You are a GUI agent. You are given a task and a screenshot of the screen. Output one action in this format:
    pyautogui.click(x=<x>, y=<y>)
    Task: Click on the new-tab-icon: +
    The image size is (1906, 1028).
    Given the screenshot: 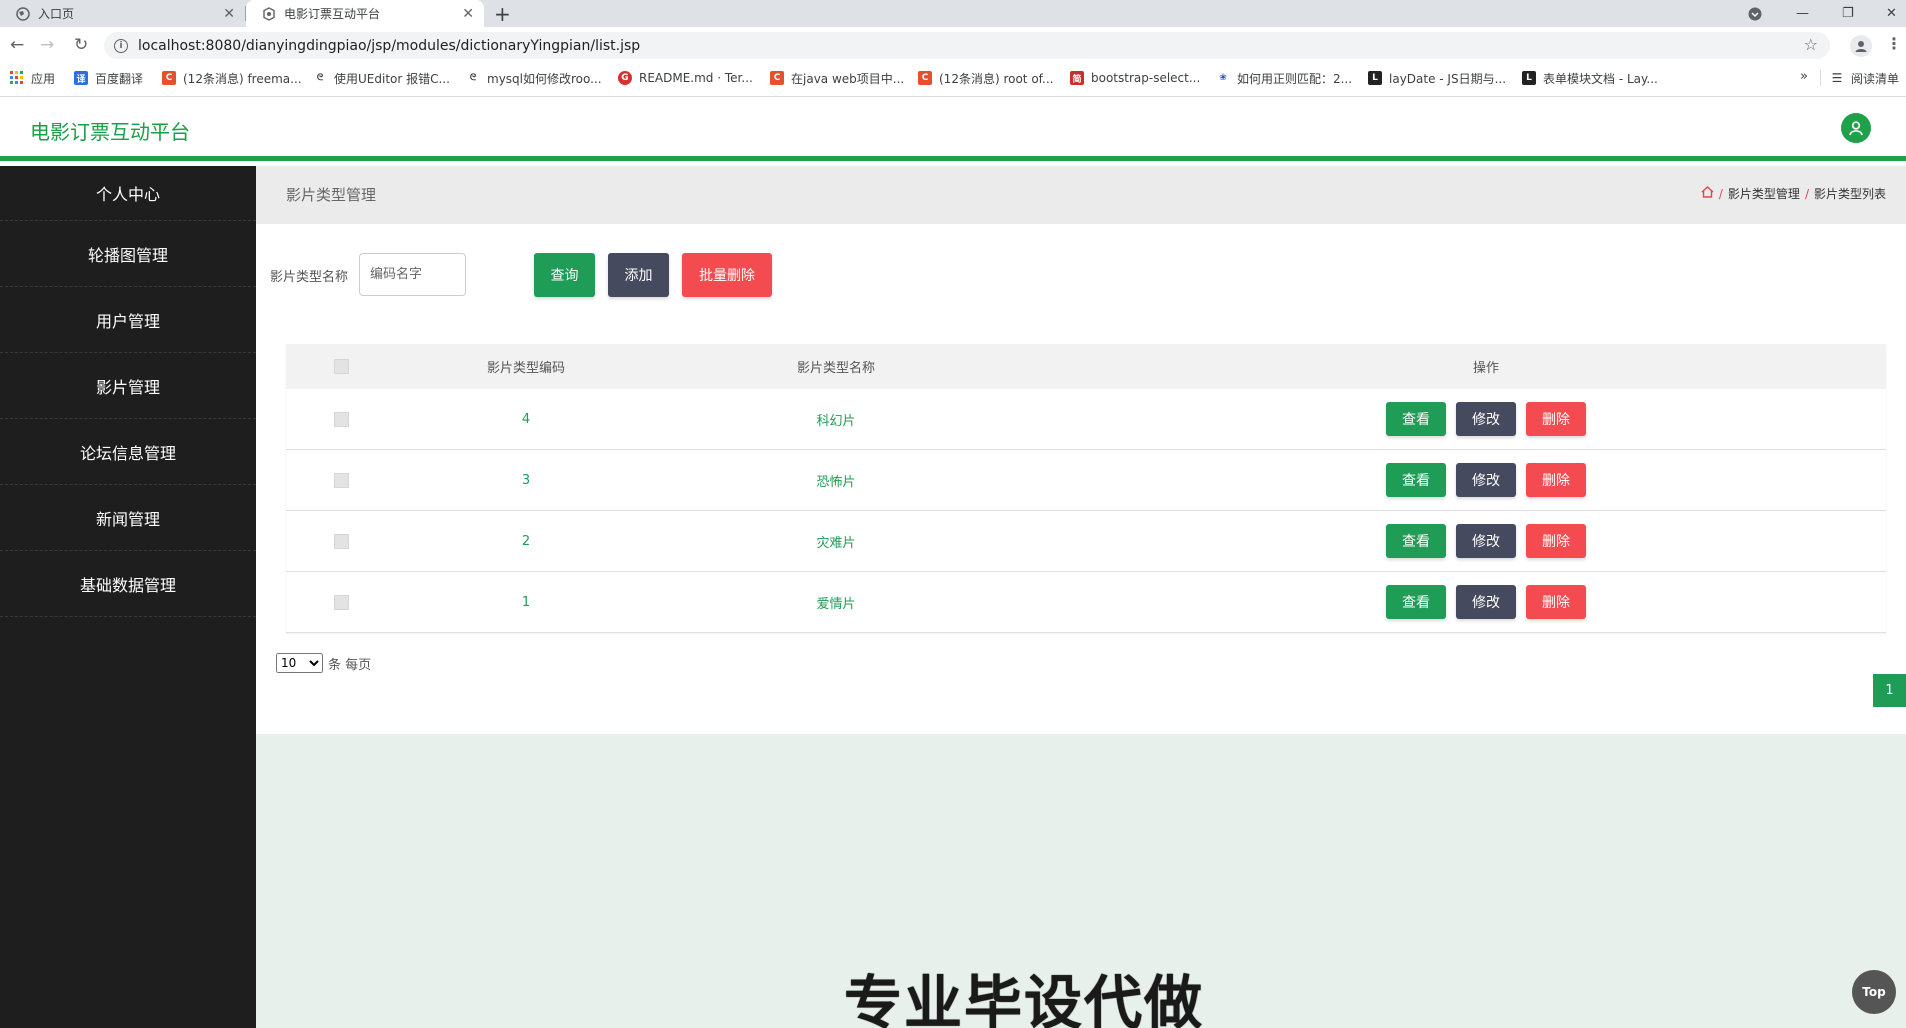 What is the action you would take?
    pyautogui.click(x=502, y=14)
    